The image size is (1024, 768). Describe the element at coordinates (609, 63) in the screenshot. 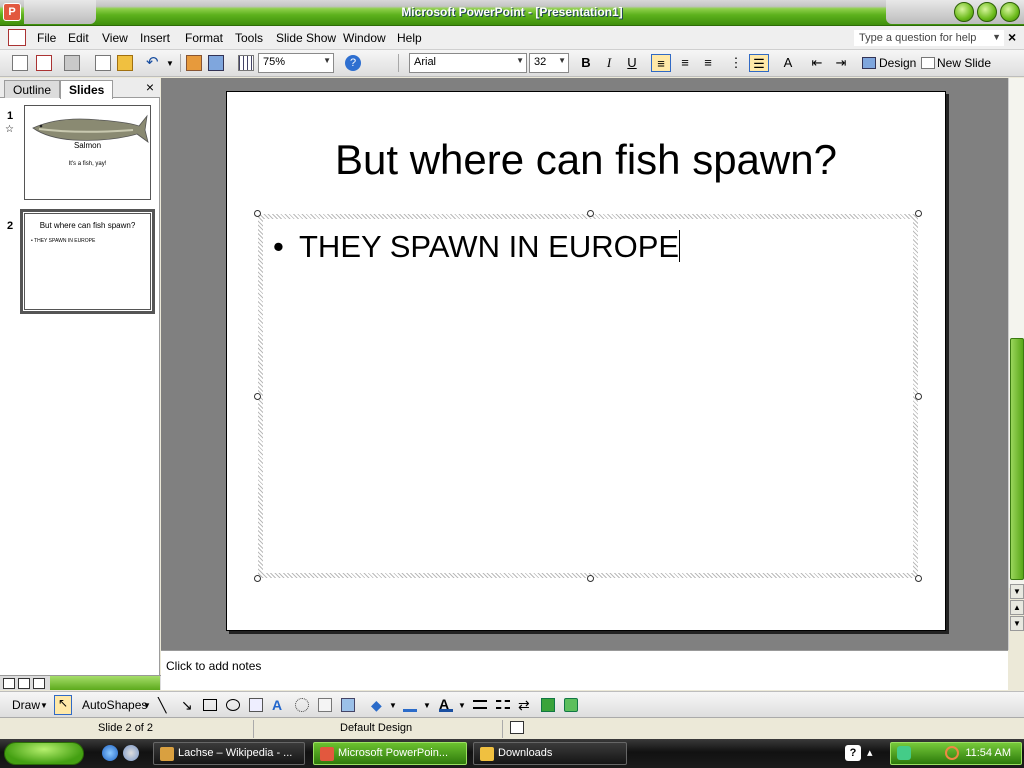

I see `italic-button: I` at that location.